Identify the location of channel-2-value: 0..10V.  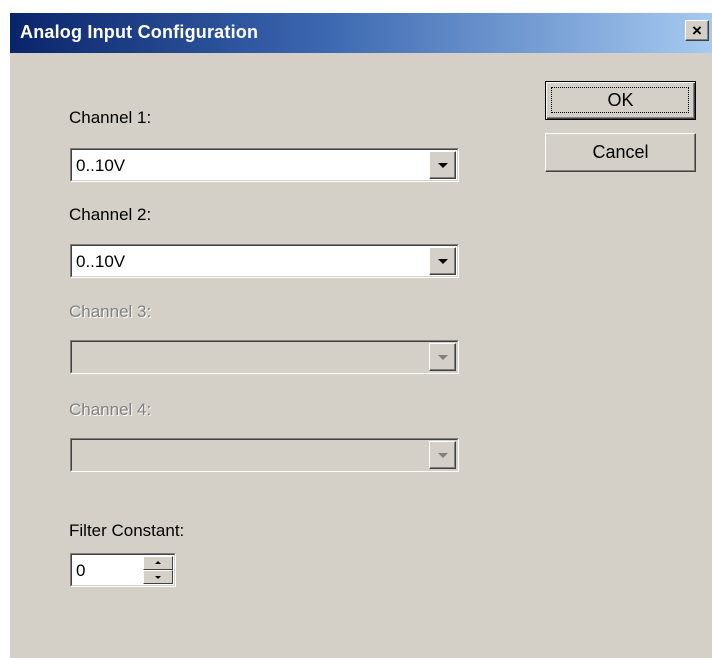
(101, 261).